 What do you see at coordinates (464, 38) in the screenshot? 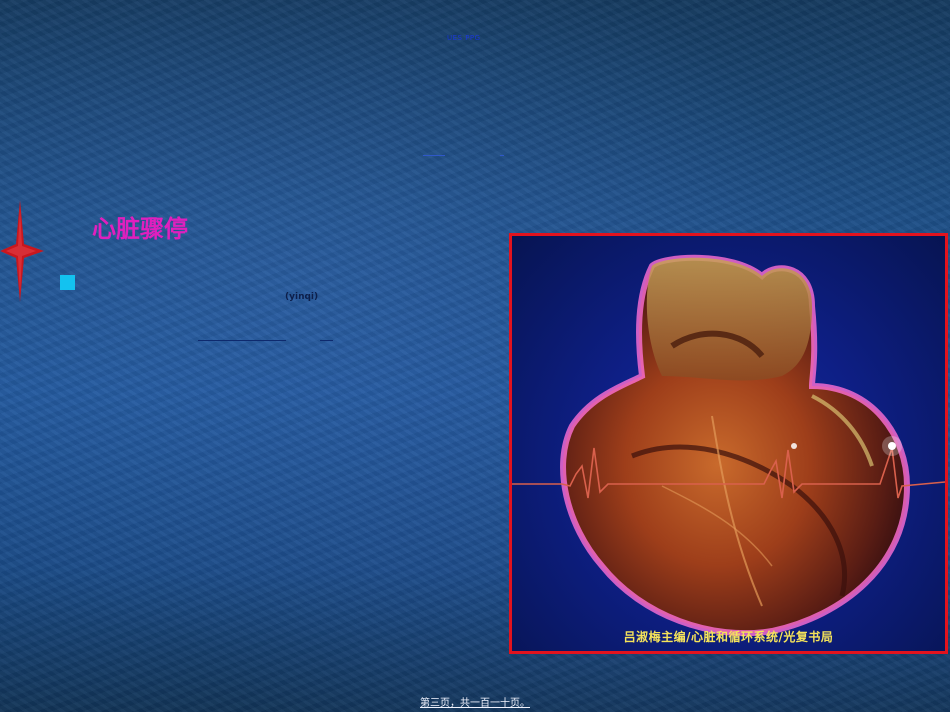
I see `slide-header-text: UES PPG` at bounding box center [464, 38].